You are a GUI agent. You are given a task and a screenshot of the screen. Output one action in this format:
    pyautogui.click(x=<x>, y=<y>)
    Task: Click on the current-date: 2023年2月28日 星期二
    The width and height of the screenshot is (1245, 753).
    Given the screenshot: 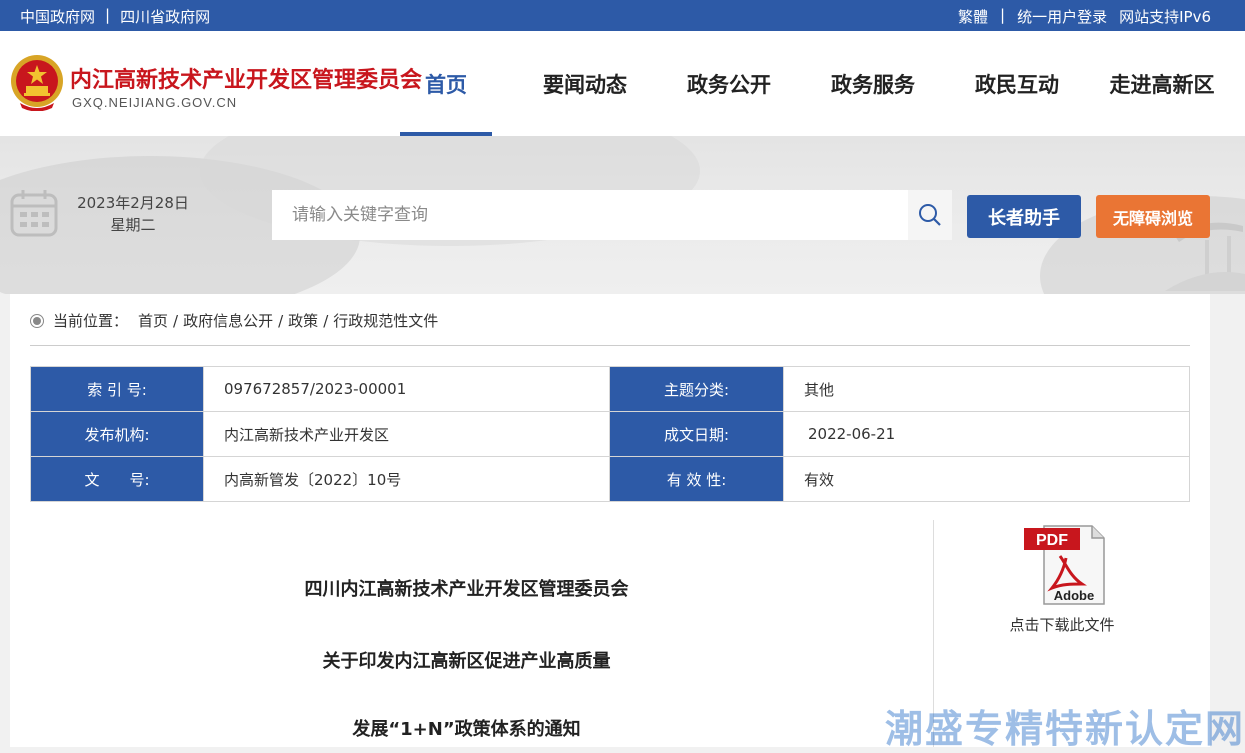 What is the action you would take?
    pyautogui.click(x=133, y=214)
    